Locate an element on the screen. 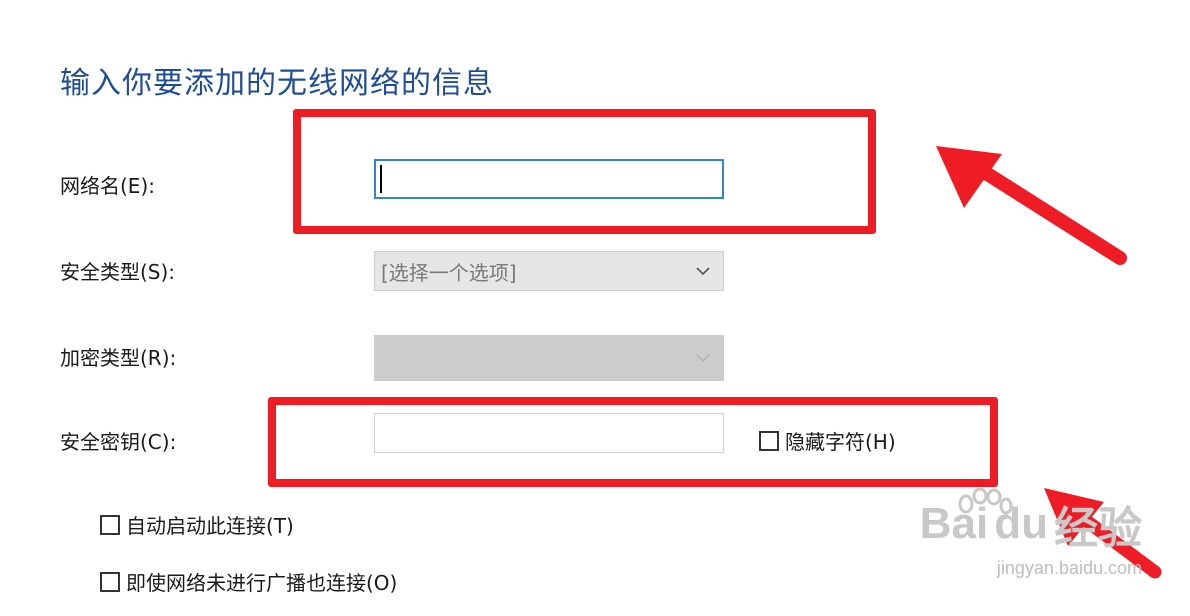  network-name-input is located at coordinates (549, 179).